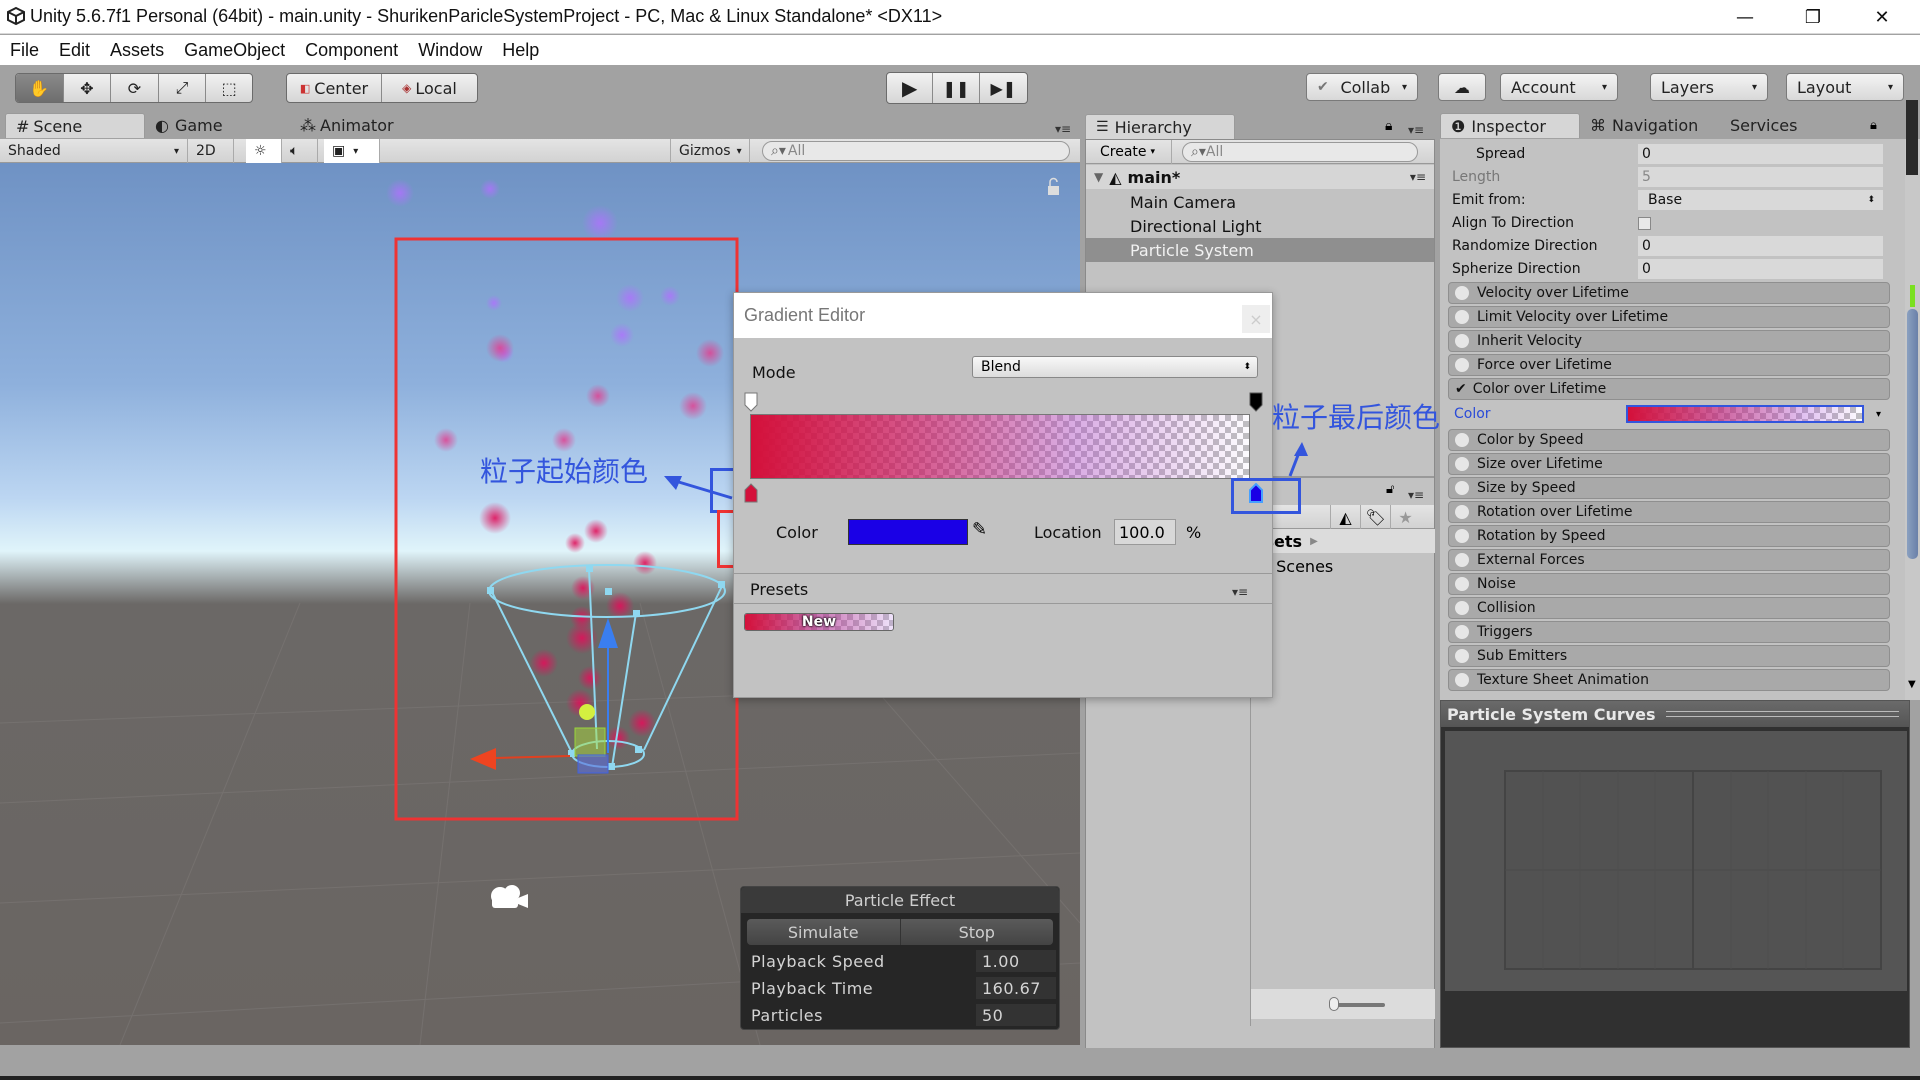 The image size is (1920, 1080). What do you see at coordinates (590, 742) in the screenshot?
I see `plane-handle` at bounding box center [590, 742].